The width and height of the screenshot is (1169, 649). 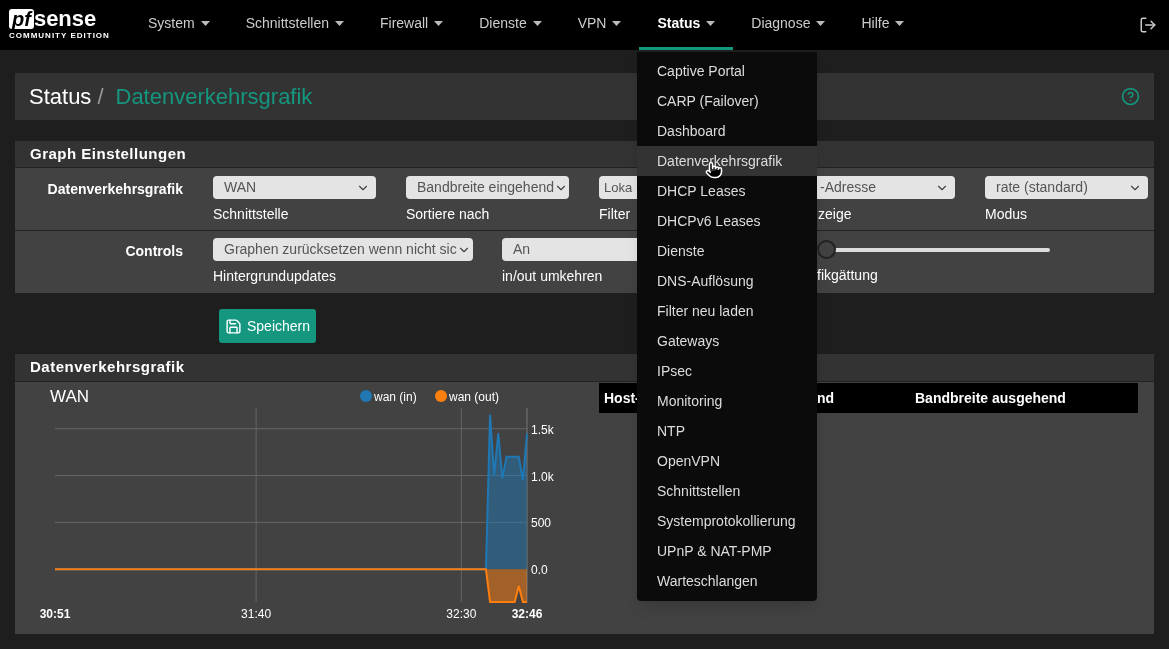 What do you see at coordinates (487, 187) in the screenshot?
I see `select-field: Bandbreite eingehend` at bounding box center [487, 187].